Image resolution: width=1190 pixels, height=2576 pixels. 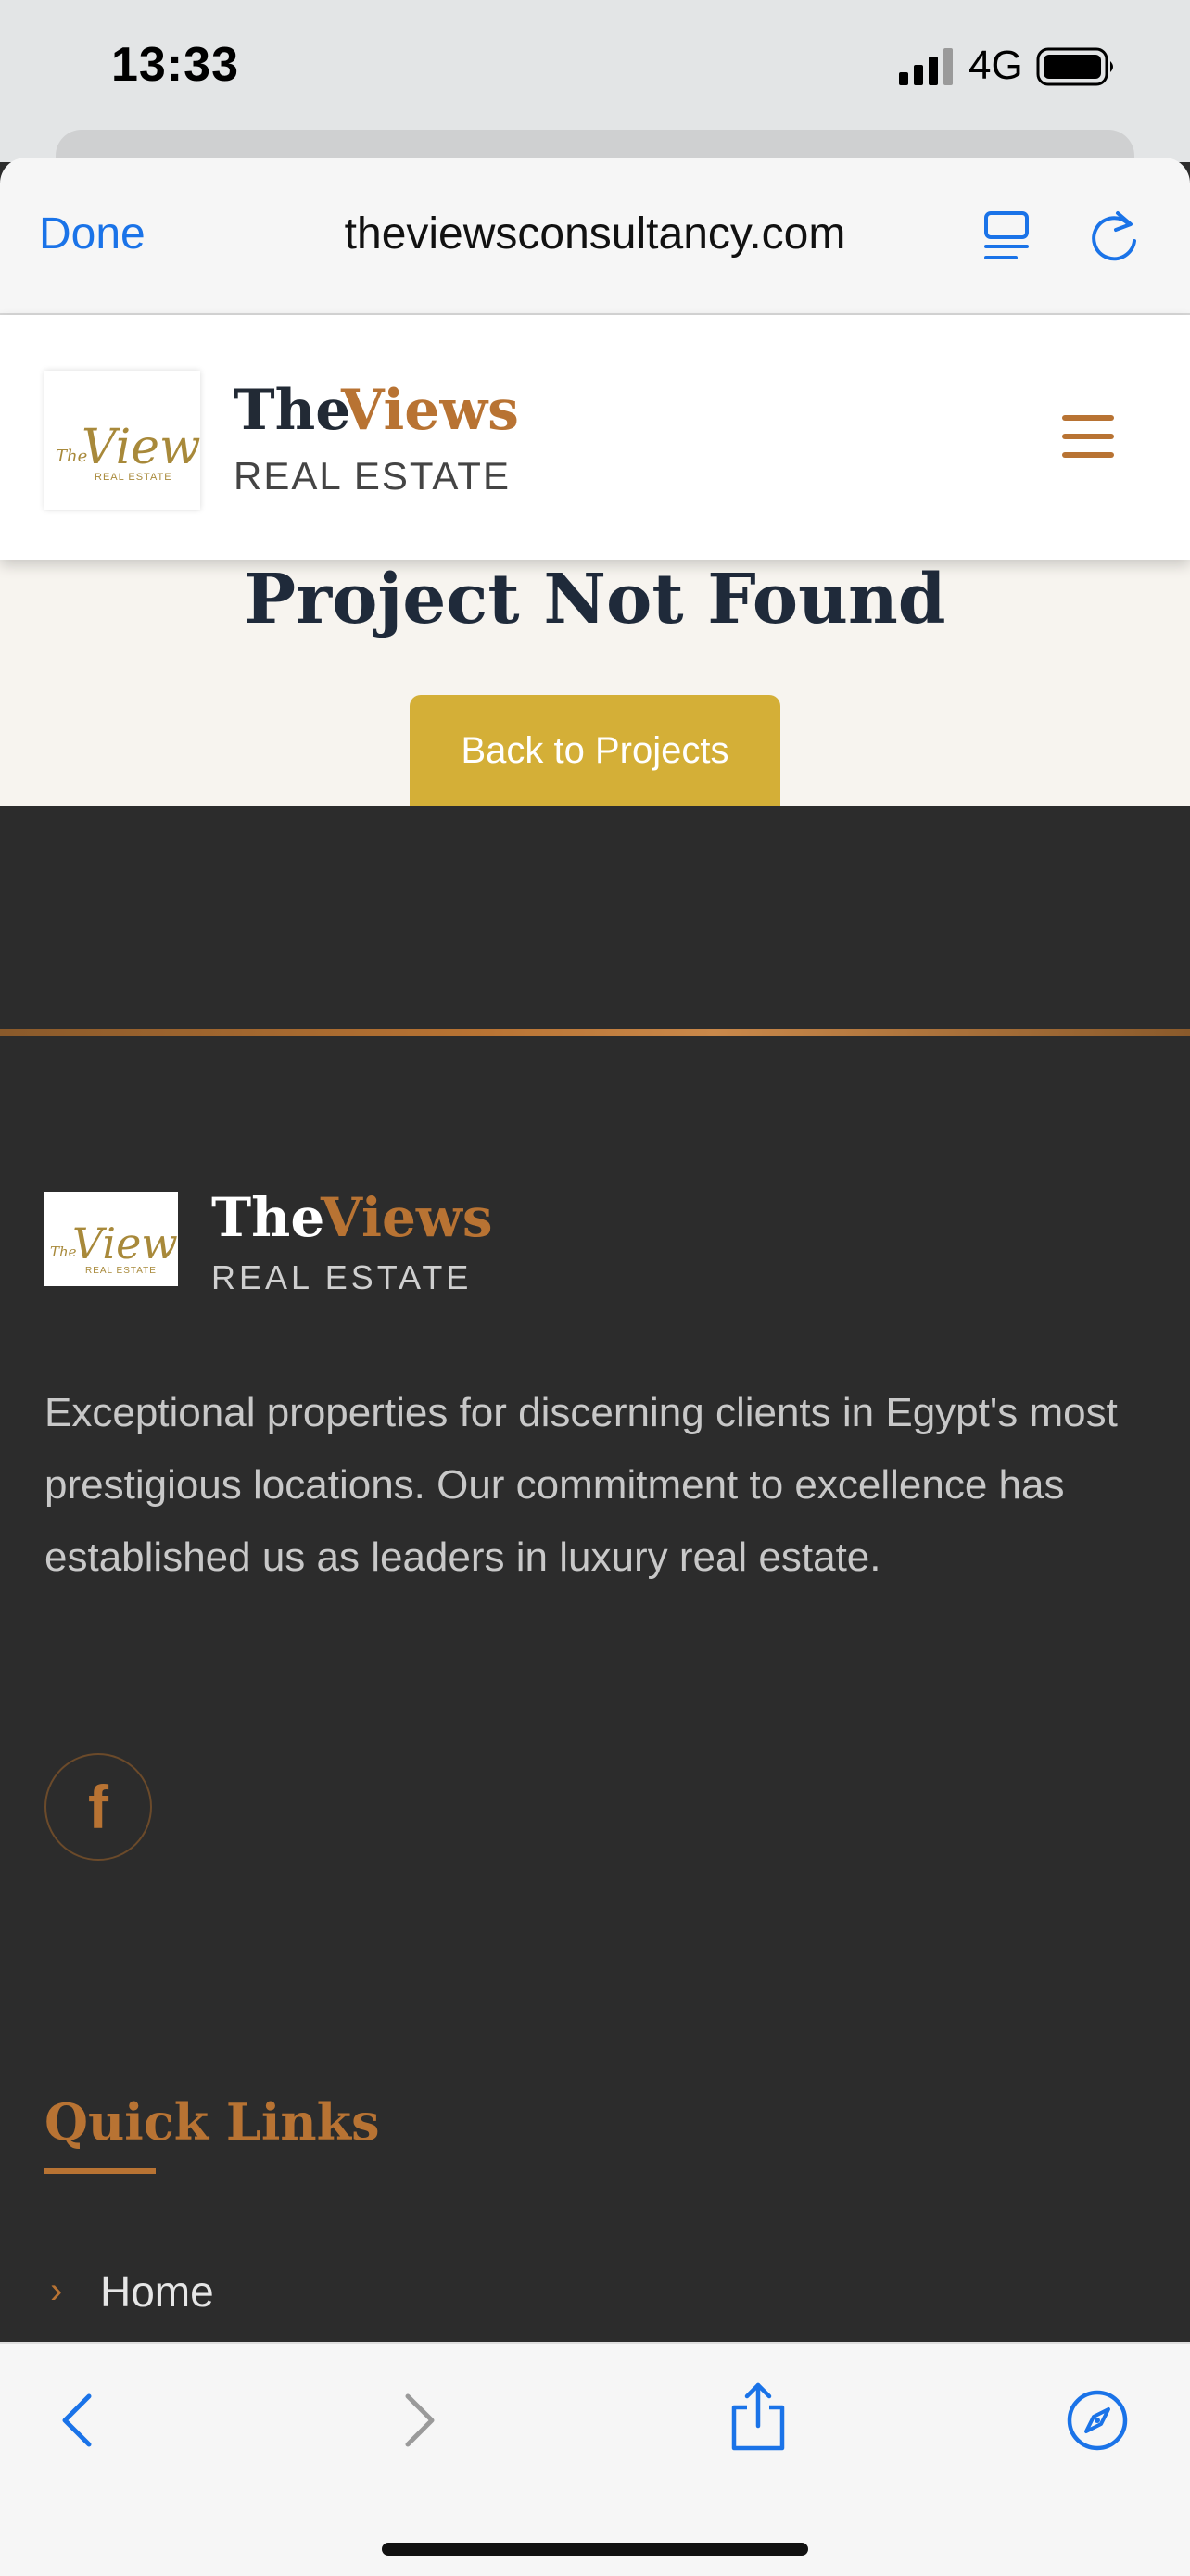 I want to click on brand-logo: The Views REAL ESTATE, so click(x=134, y=441).